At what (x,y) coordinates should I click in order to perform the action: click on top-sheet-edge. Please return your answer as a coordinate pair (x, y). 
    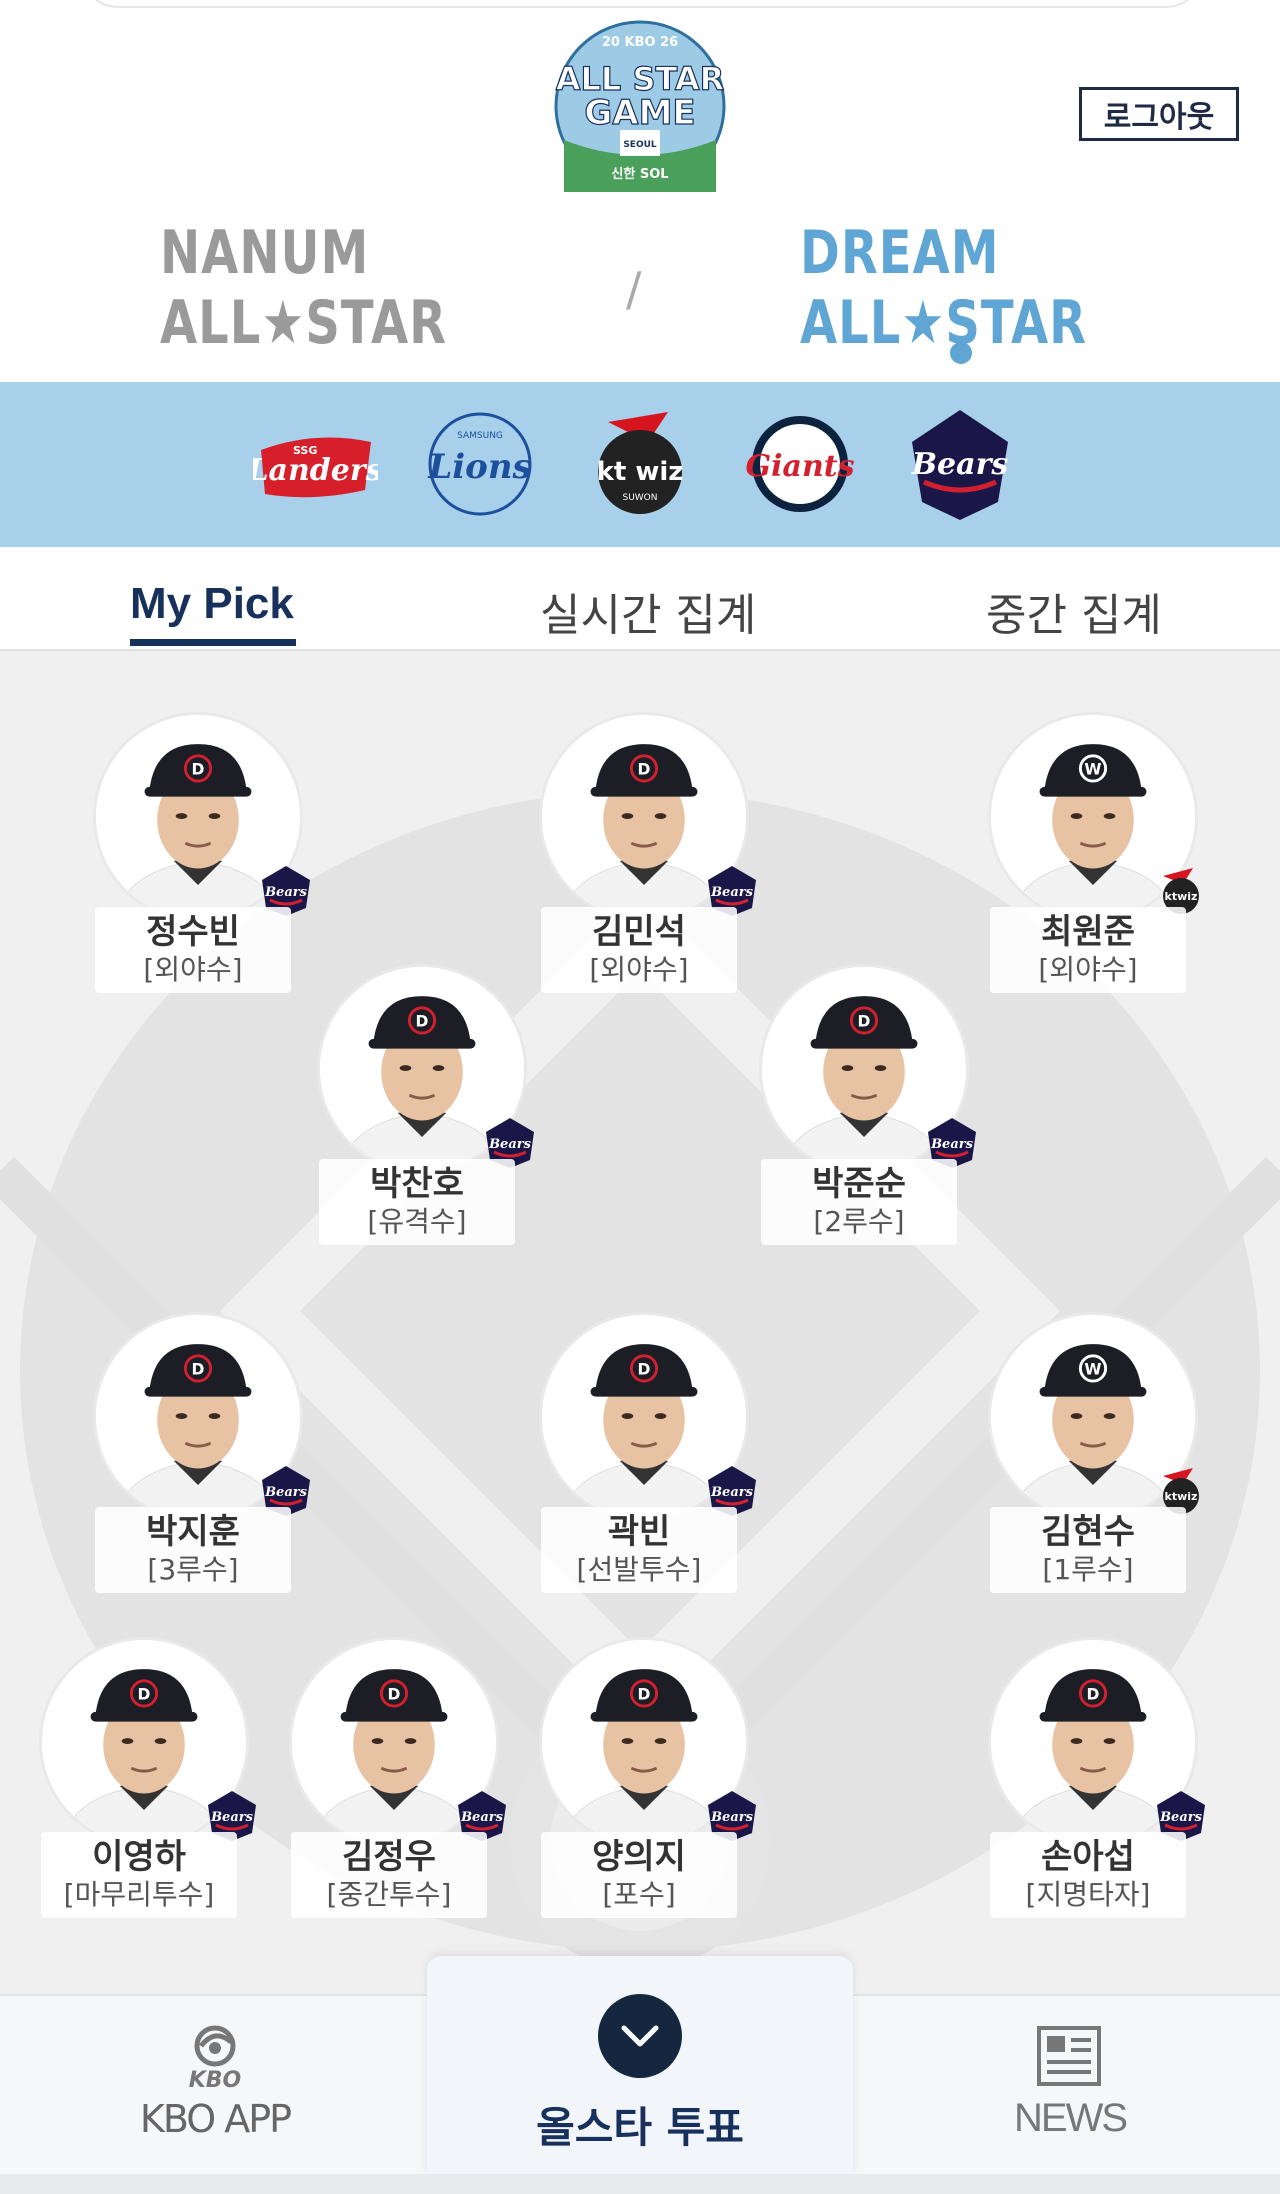
    Looking at the image, I should click on (642, 4).